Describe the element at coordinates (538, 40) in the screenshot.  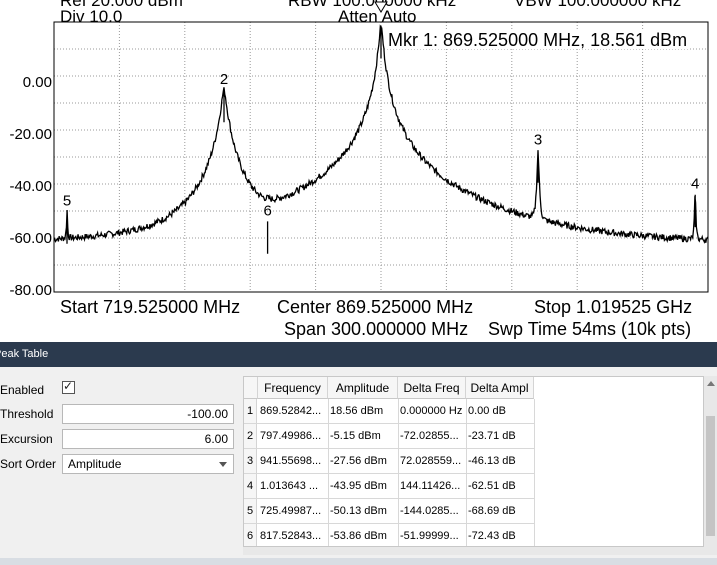
I see `marker-readout: Mkr 1: 869.525000 MHz, 18.561 dBm` at that location.